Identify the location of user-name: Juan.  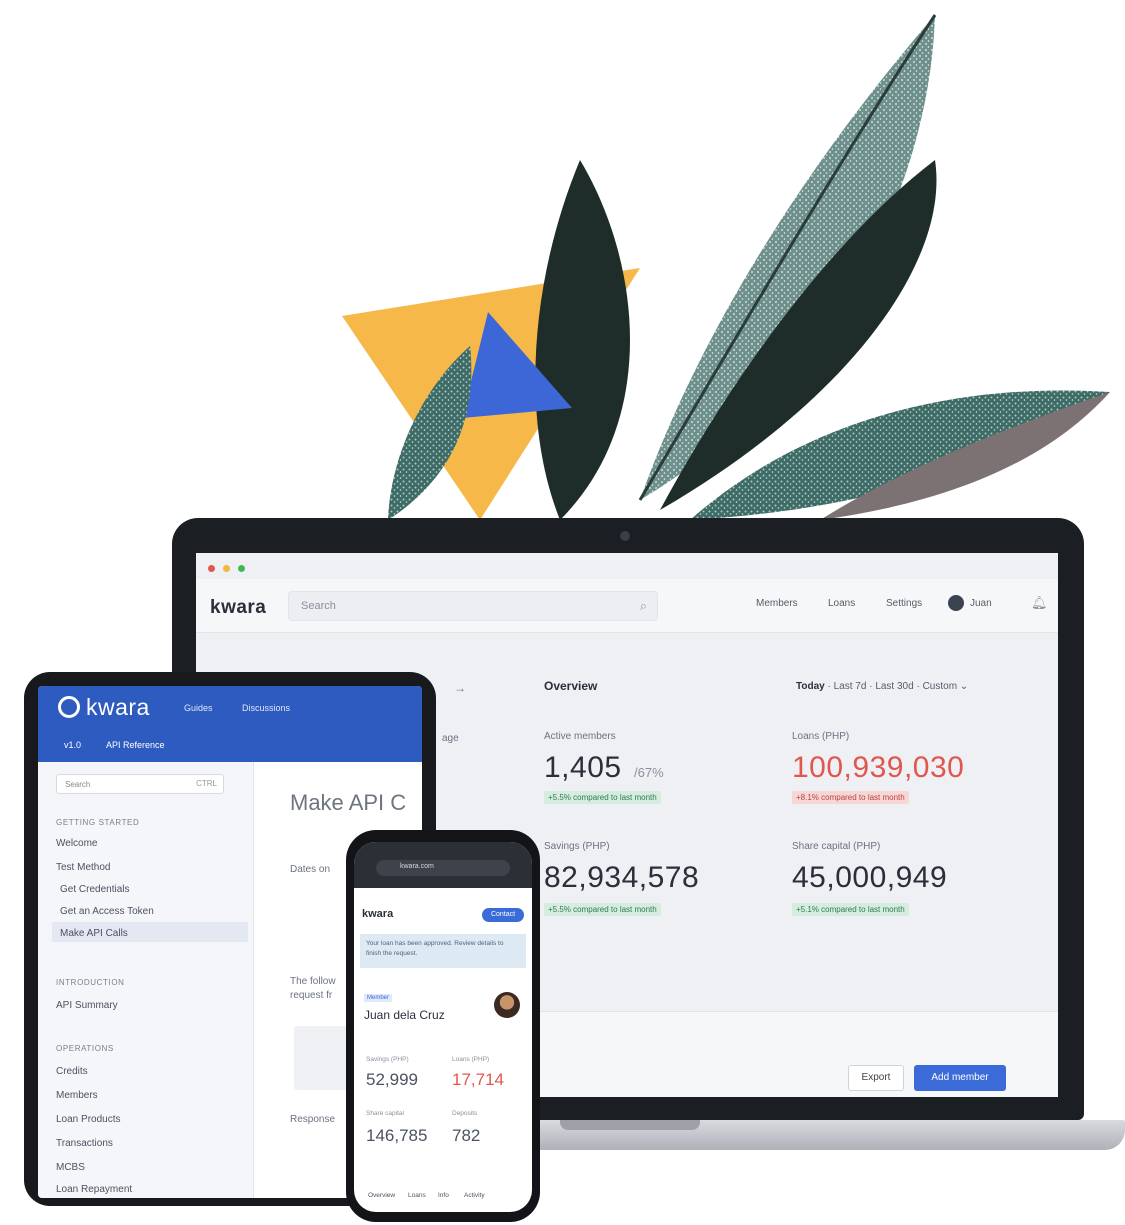
(981, 603).